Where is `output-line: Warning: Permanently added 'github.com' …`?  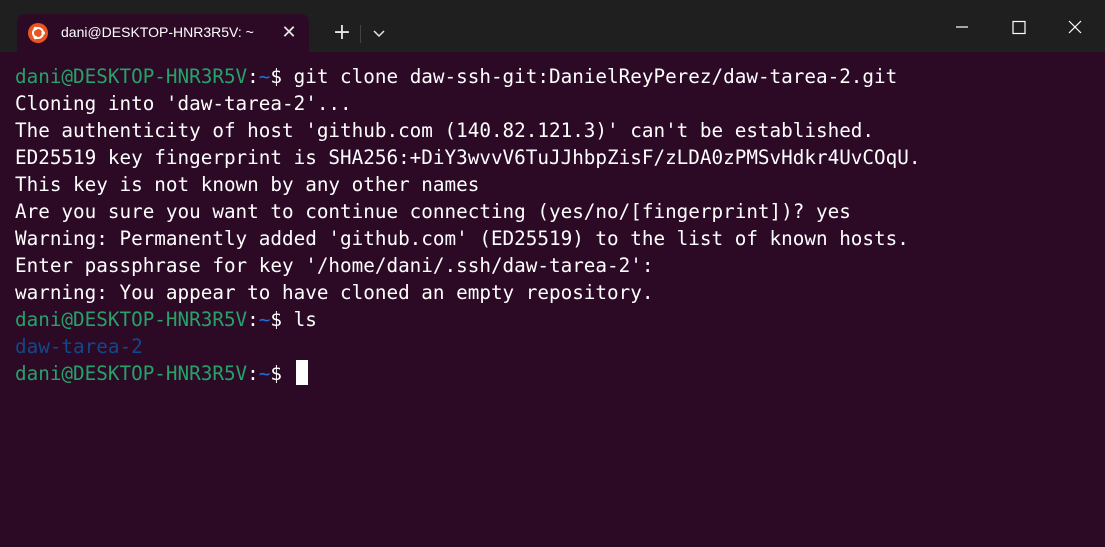 output-line: Warning: Permanently added 'github.com' … is located at coordinates (462, 238).